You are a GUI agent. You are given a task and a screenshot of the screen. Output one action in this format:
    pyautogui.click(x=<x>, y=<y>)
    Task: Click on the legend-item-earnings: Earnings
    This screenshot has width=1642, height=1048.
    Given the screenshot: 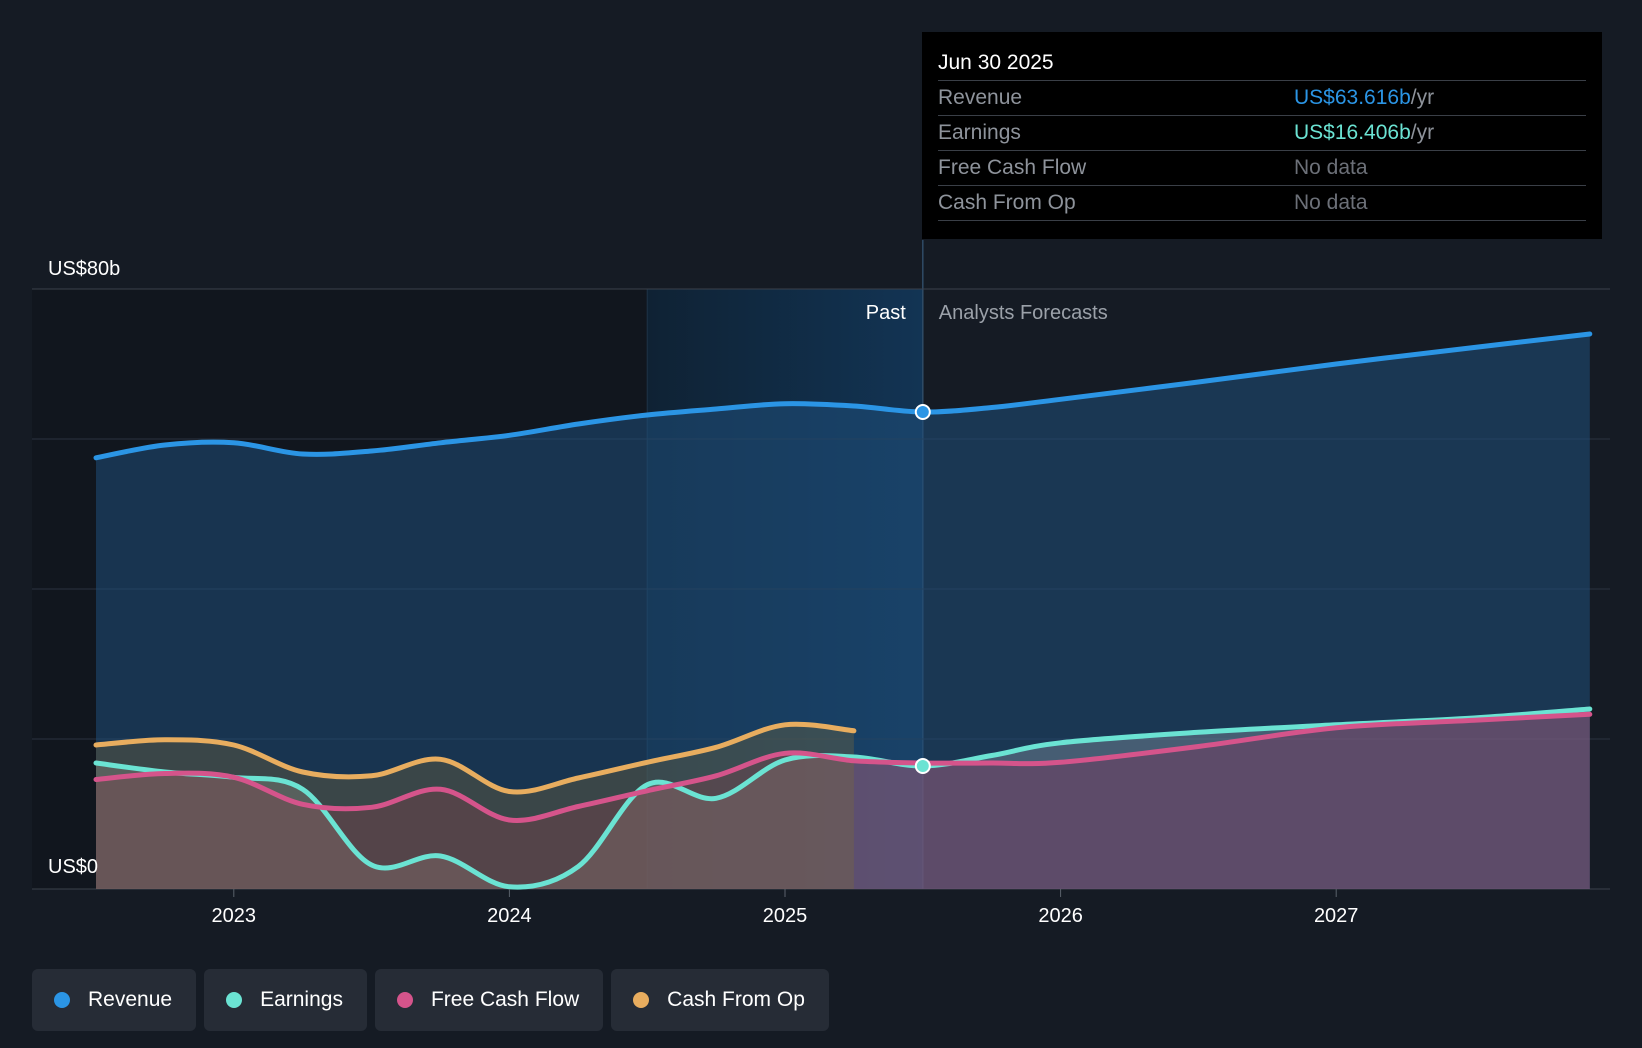 What is the action you would take?
    pyautogui.click(x=285, y=1000)
    